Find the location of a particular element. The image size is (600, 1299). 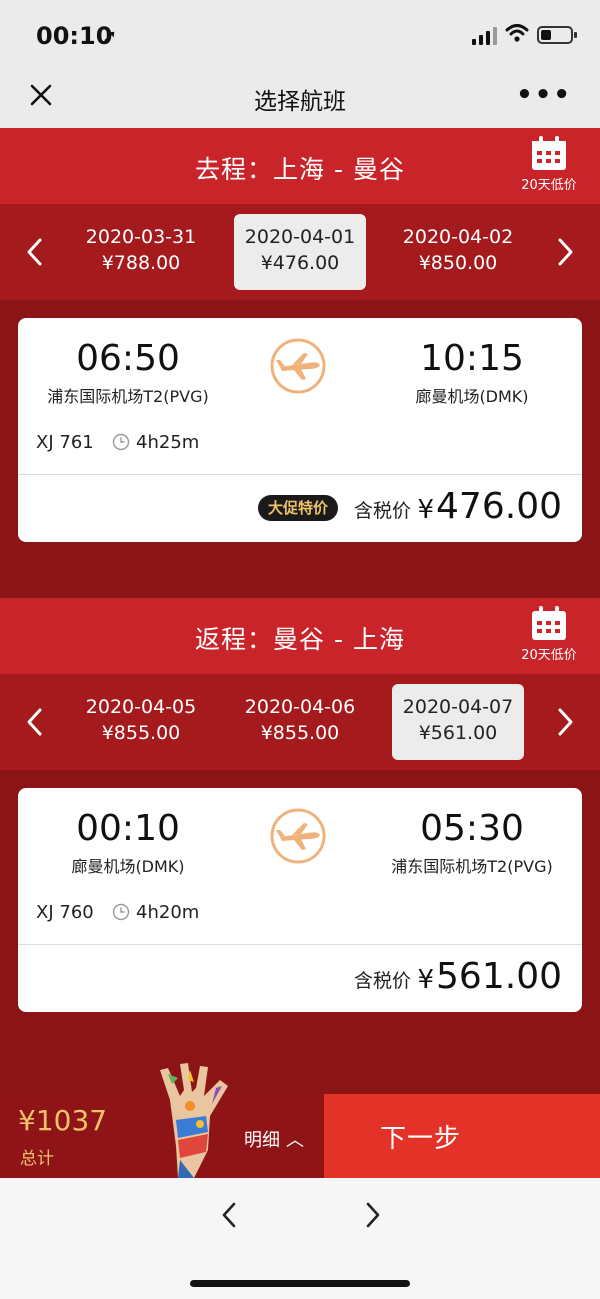

next-step-button: 下一步 is located at coordinates (462, 1136).